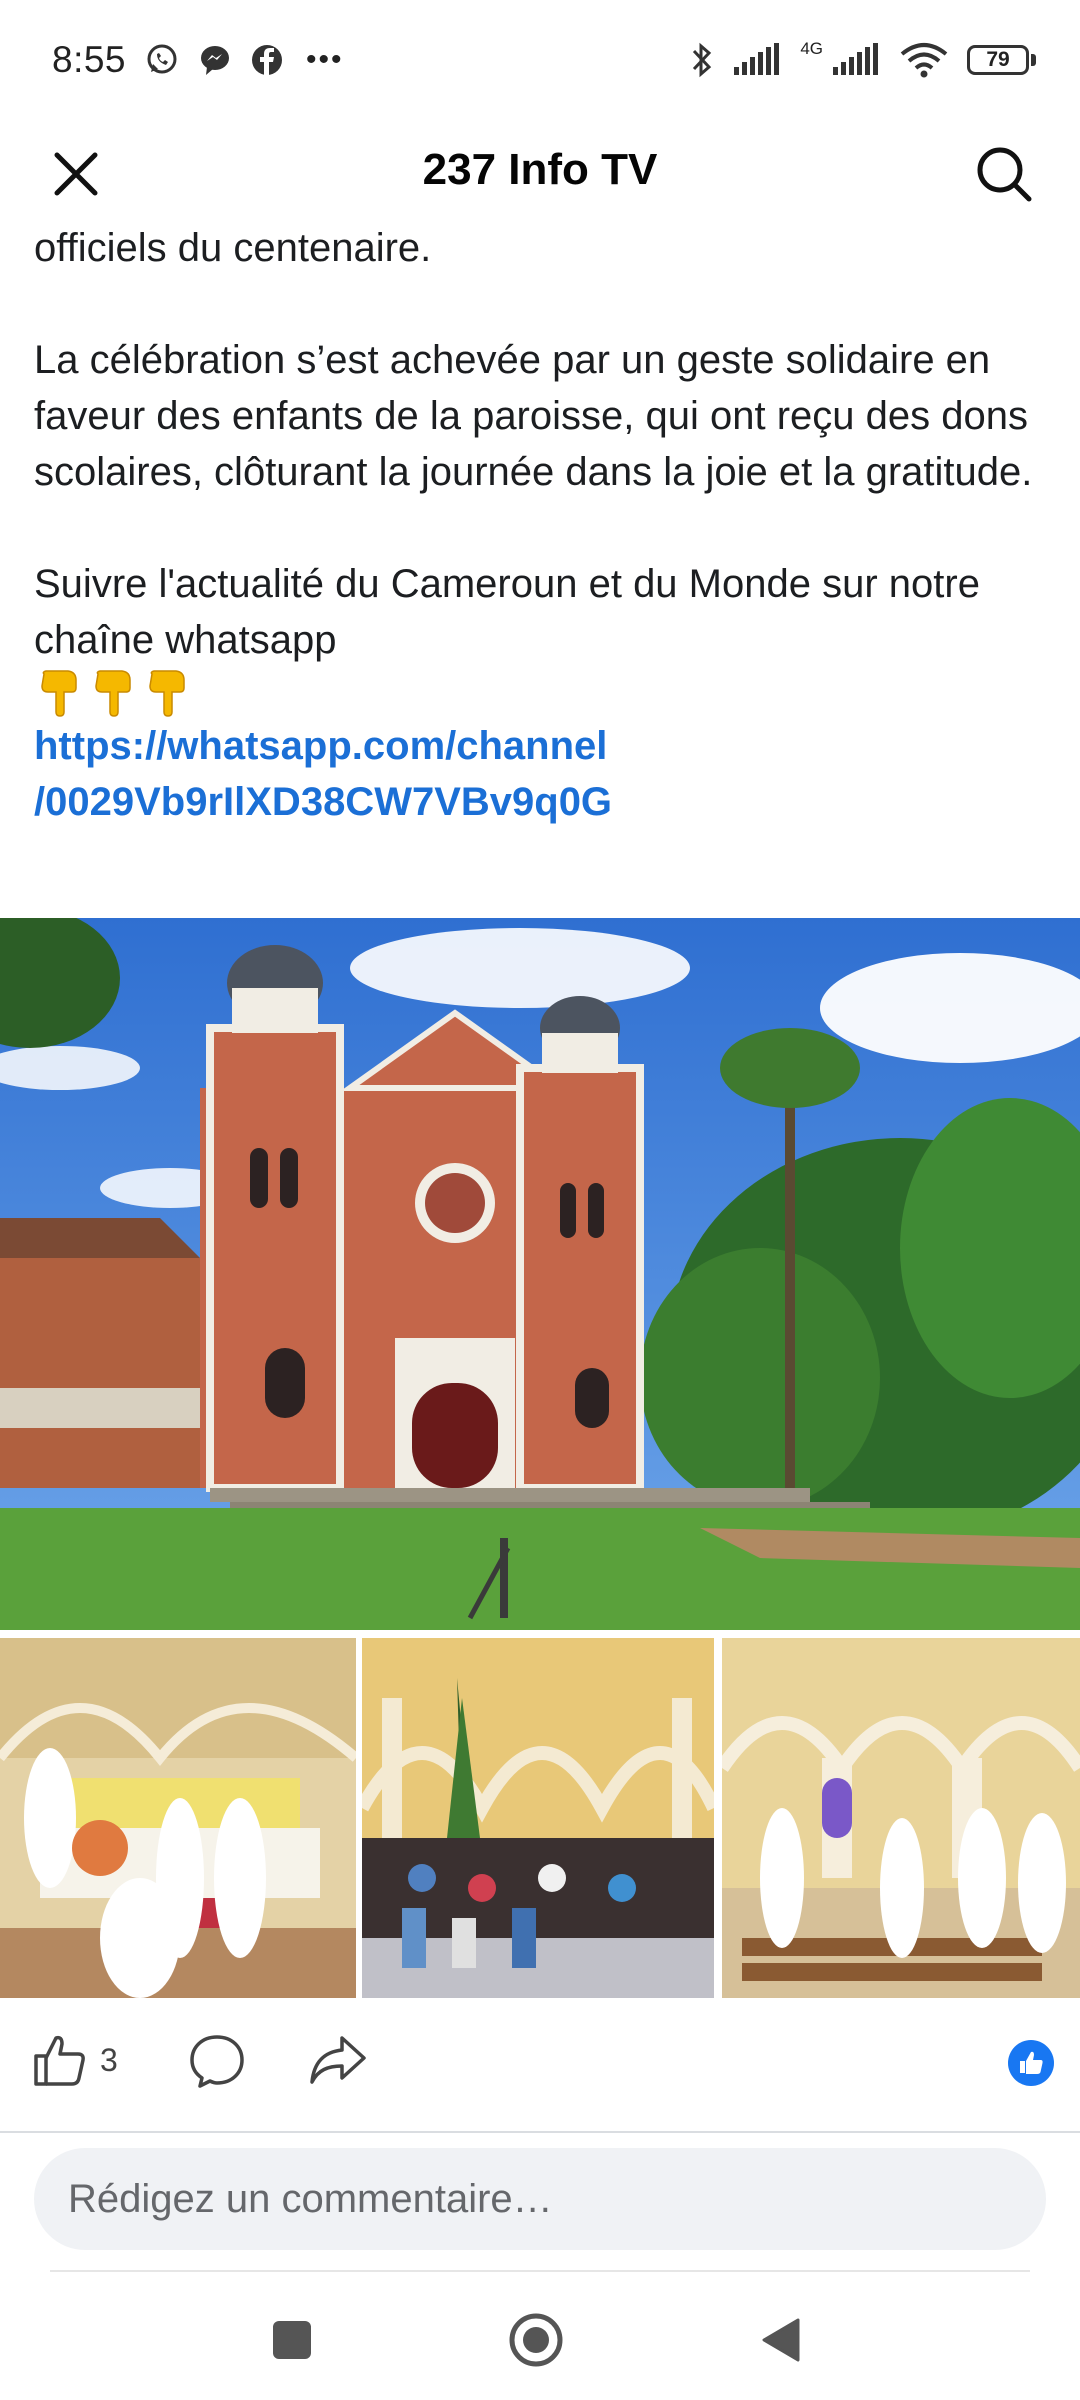 The height and width of the screenshot is (2400, 1080). Describe the element at coordinates (539, 693) in the screenshot. I see `pointing-down-emojis` at that location.